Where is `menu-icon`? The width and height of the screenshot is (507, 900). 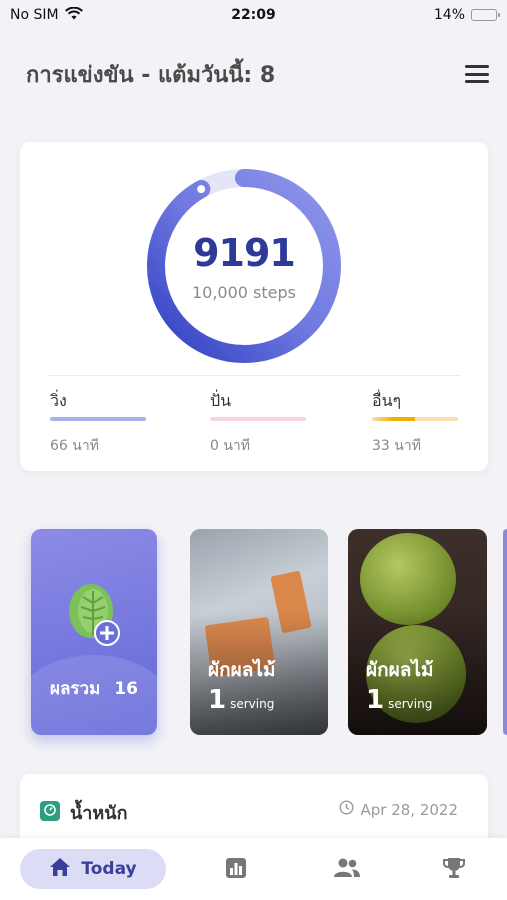
menu-icon is located at coordinates (477, 74).